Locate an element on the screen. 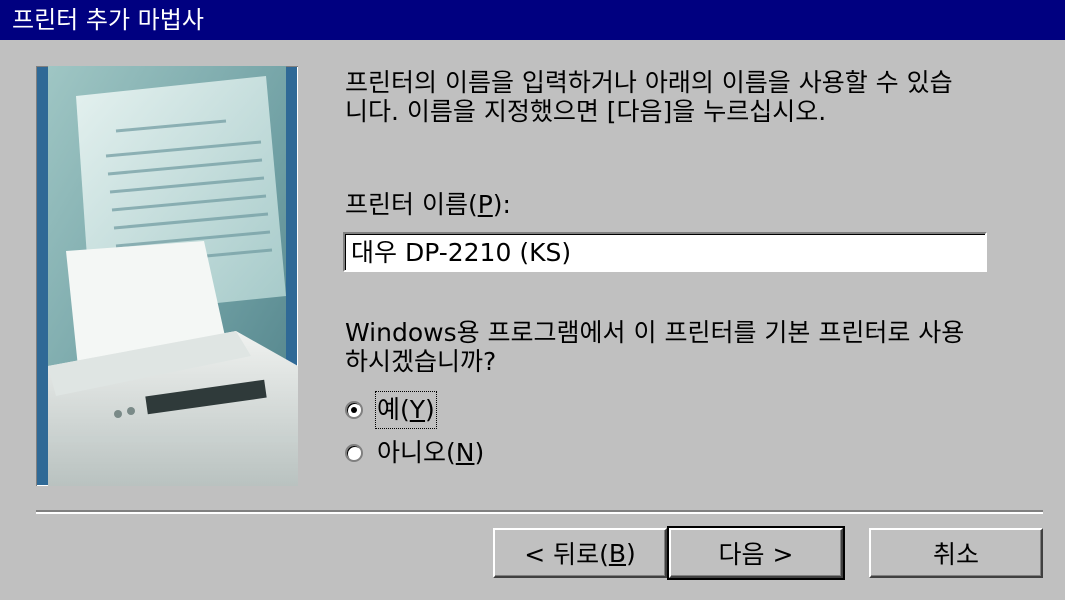  back-button-suffix: ) is located at coordinates (631, 553).